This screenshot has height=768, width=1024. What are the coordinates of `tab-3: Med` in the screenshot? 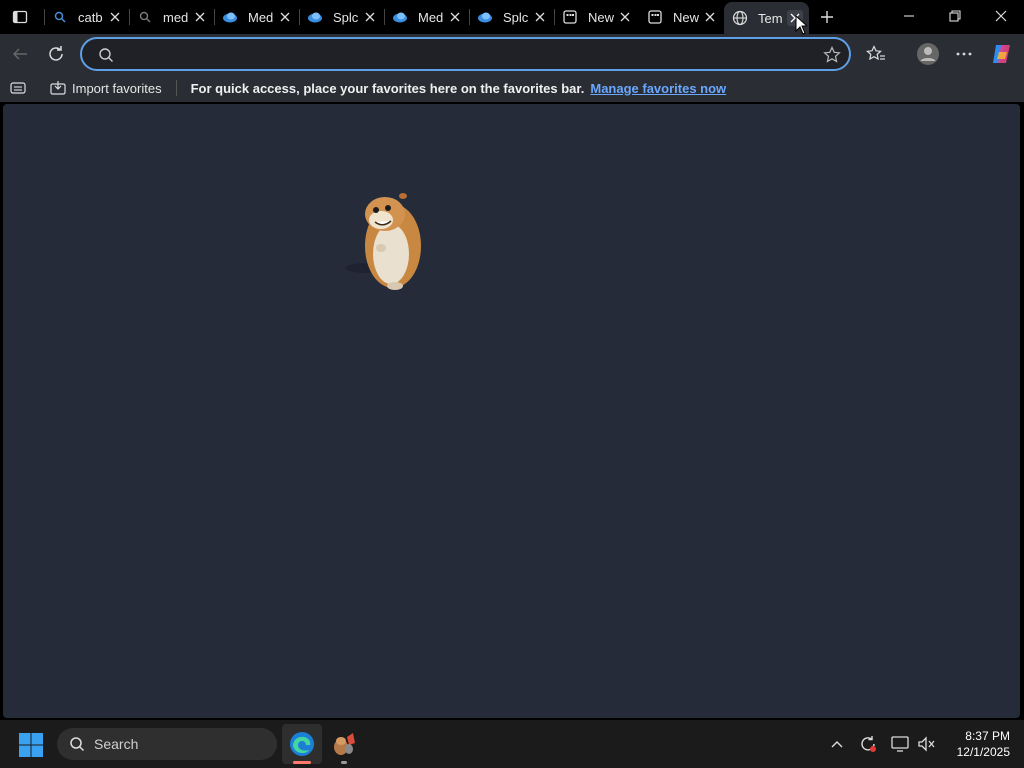 It's located at (256, 17).